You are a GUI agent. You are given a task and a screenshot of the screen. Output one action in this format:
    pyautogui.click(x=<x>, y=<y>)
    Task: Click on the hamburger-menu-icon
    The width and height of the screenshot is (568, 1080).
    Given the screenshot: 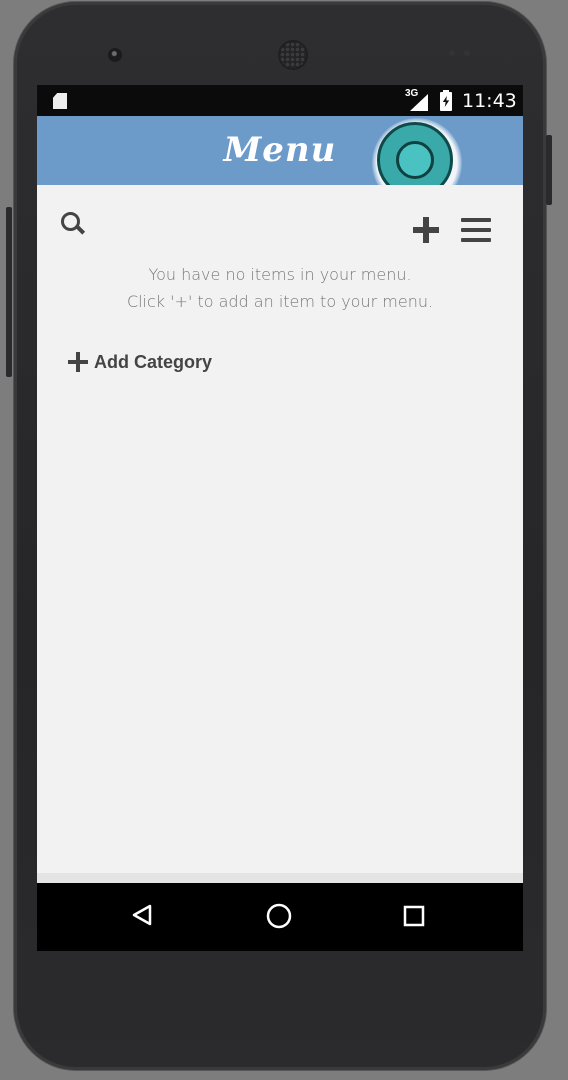 What is the action you would take?
    pyautogui.click(x=476, y=230)
    